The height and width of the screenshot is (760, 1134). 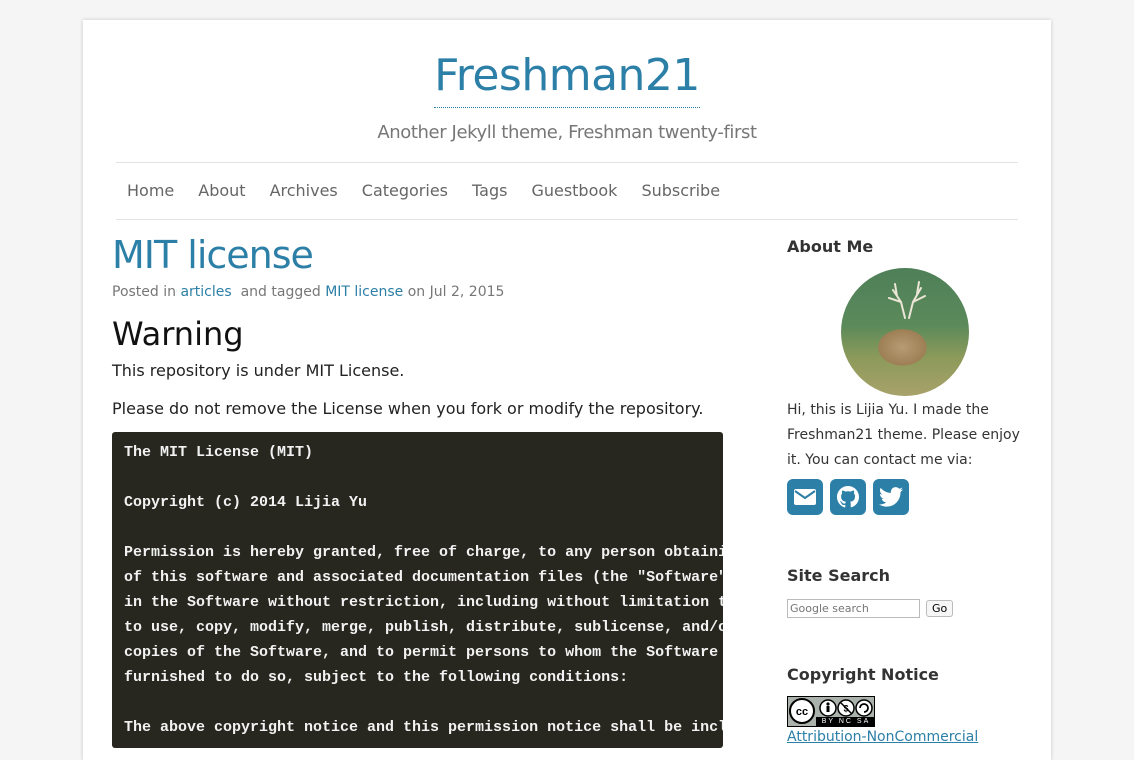 What do you see at coordinates (418, 255) in the screenshot?
I see `post-title: MIT license` at bounding box center [418, 255].